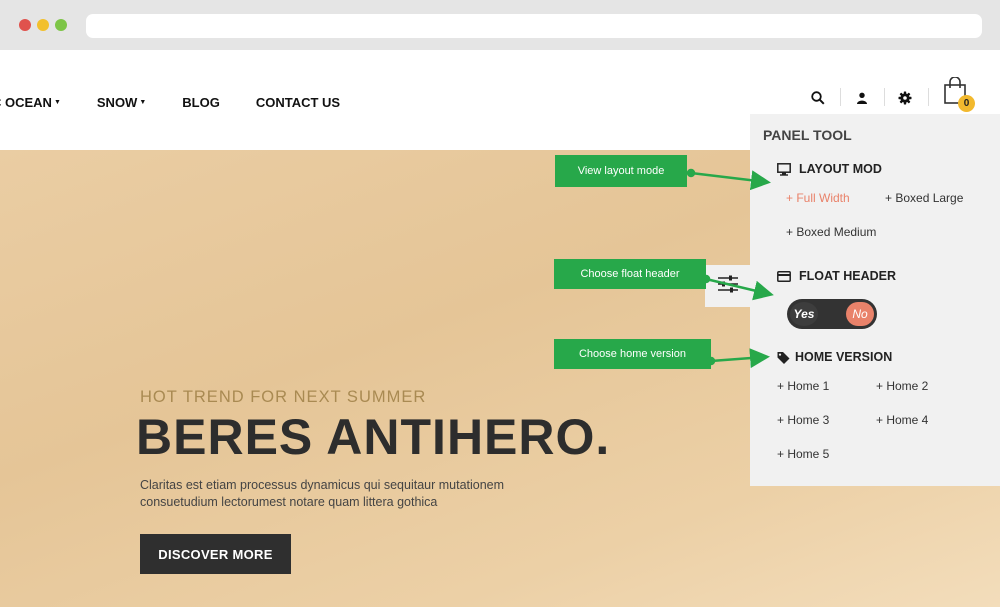  What do you see at coordinates (621, 171) in the screenshot?
I see `callout-layout-mode: View layout mode` at bounding box center [621, 171].